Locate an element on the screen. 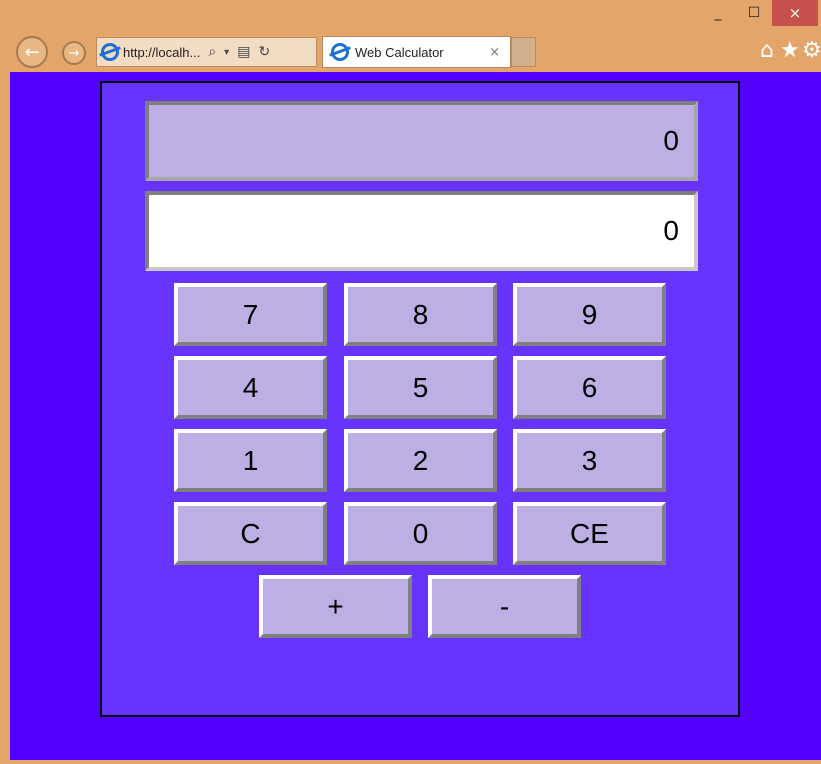 The width and height of the screenshot is (821, 764). tab-web-calculator: Web Calculator × is located at coordinates (416, 52).